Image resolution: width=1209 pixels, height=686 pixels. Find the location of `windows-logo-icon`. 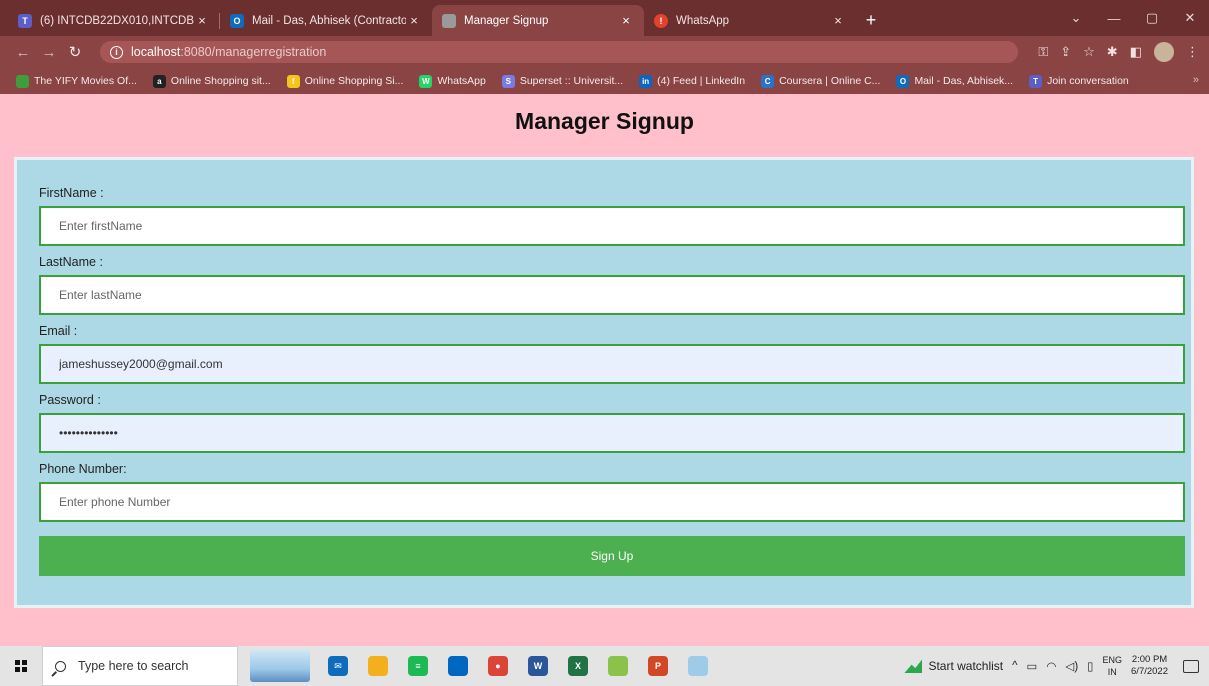

windows-logo-icon is located at coordinates (21, 666).